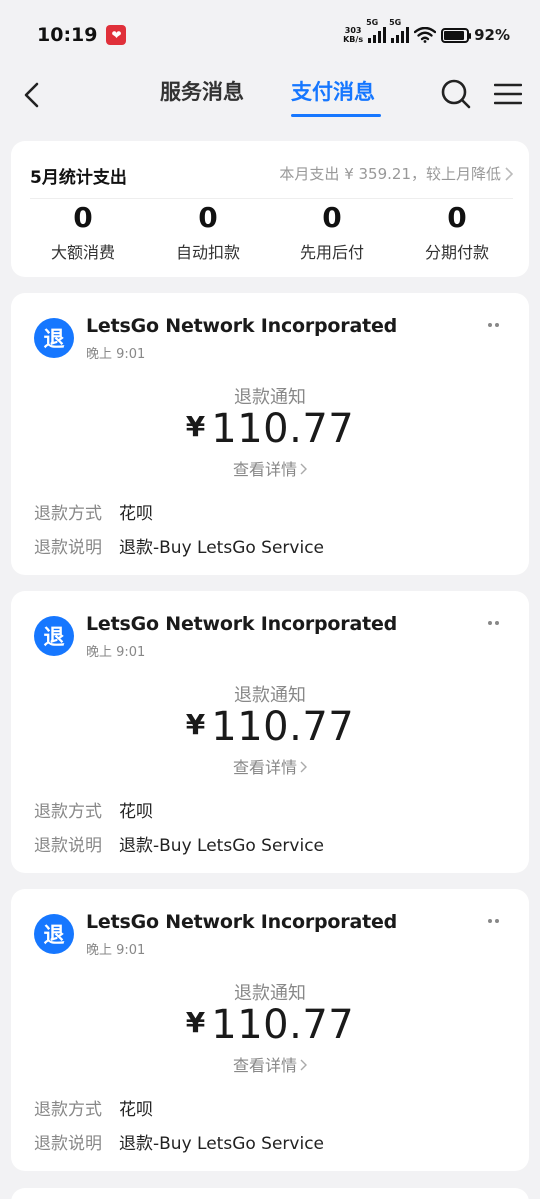 This screenshot has width=540, height=1199. Describe the element at coordinates (353, 30) in the screenshot. I see `network-speed-value: 303` at that location.